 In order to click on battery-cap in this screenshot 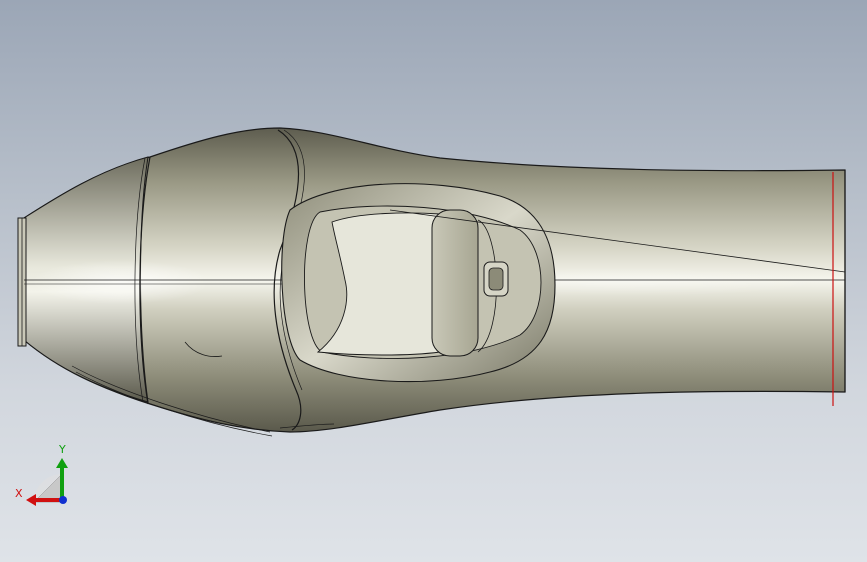, I will do `click(455, 283)`.